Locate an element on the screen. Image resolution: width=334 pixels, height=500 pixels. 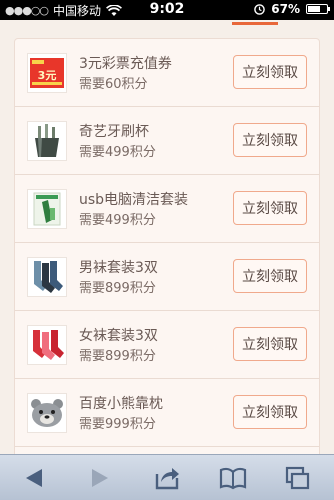
forward-arrow-icon is located at coordinates (99, 478).